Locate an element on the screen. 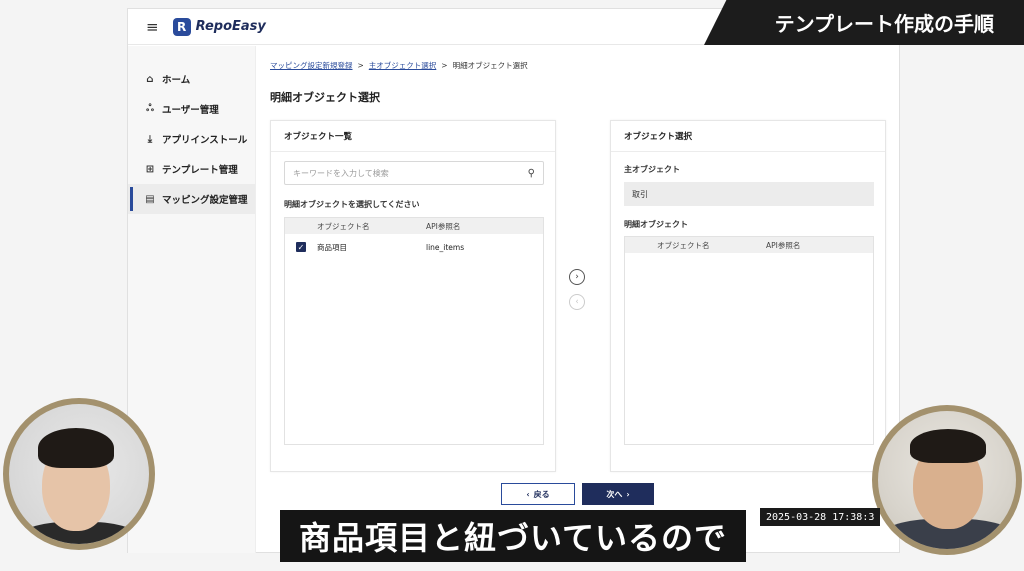  breadcrumb-link-main-object: 主オブジェクト選択 is located at coordinates (403, 65).